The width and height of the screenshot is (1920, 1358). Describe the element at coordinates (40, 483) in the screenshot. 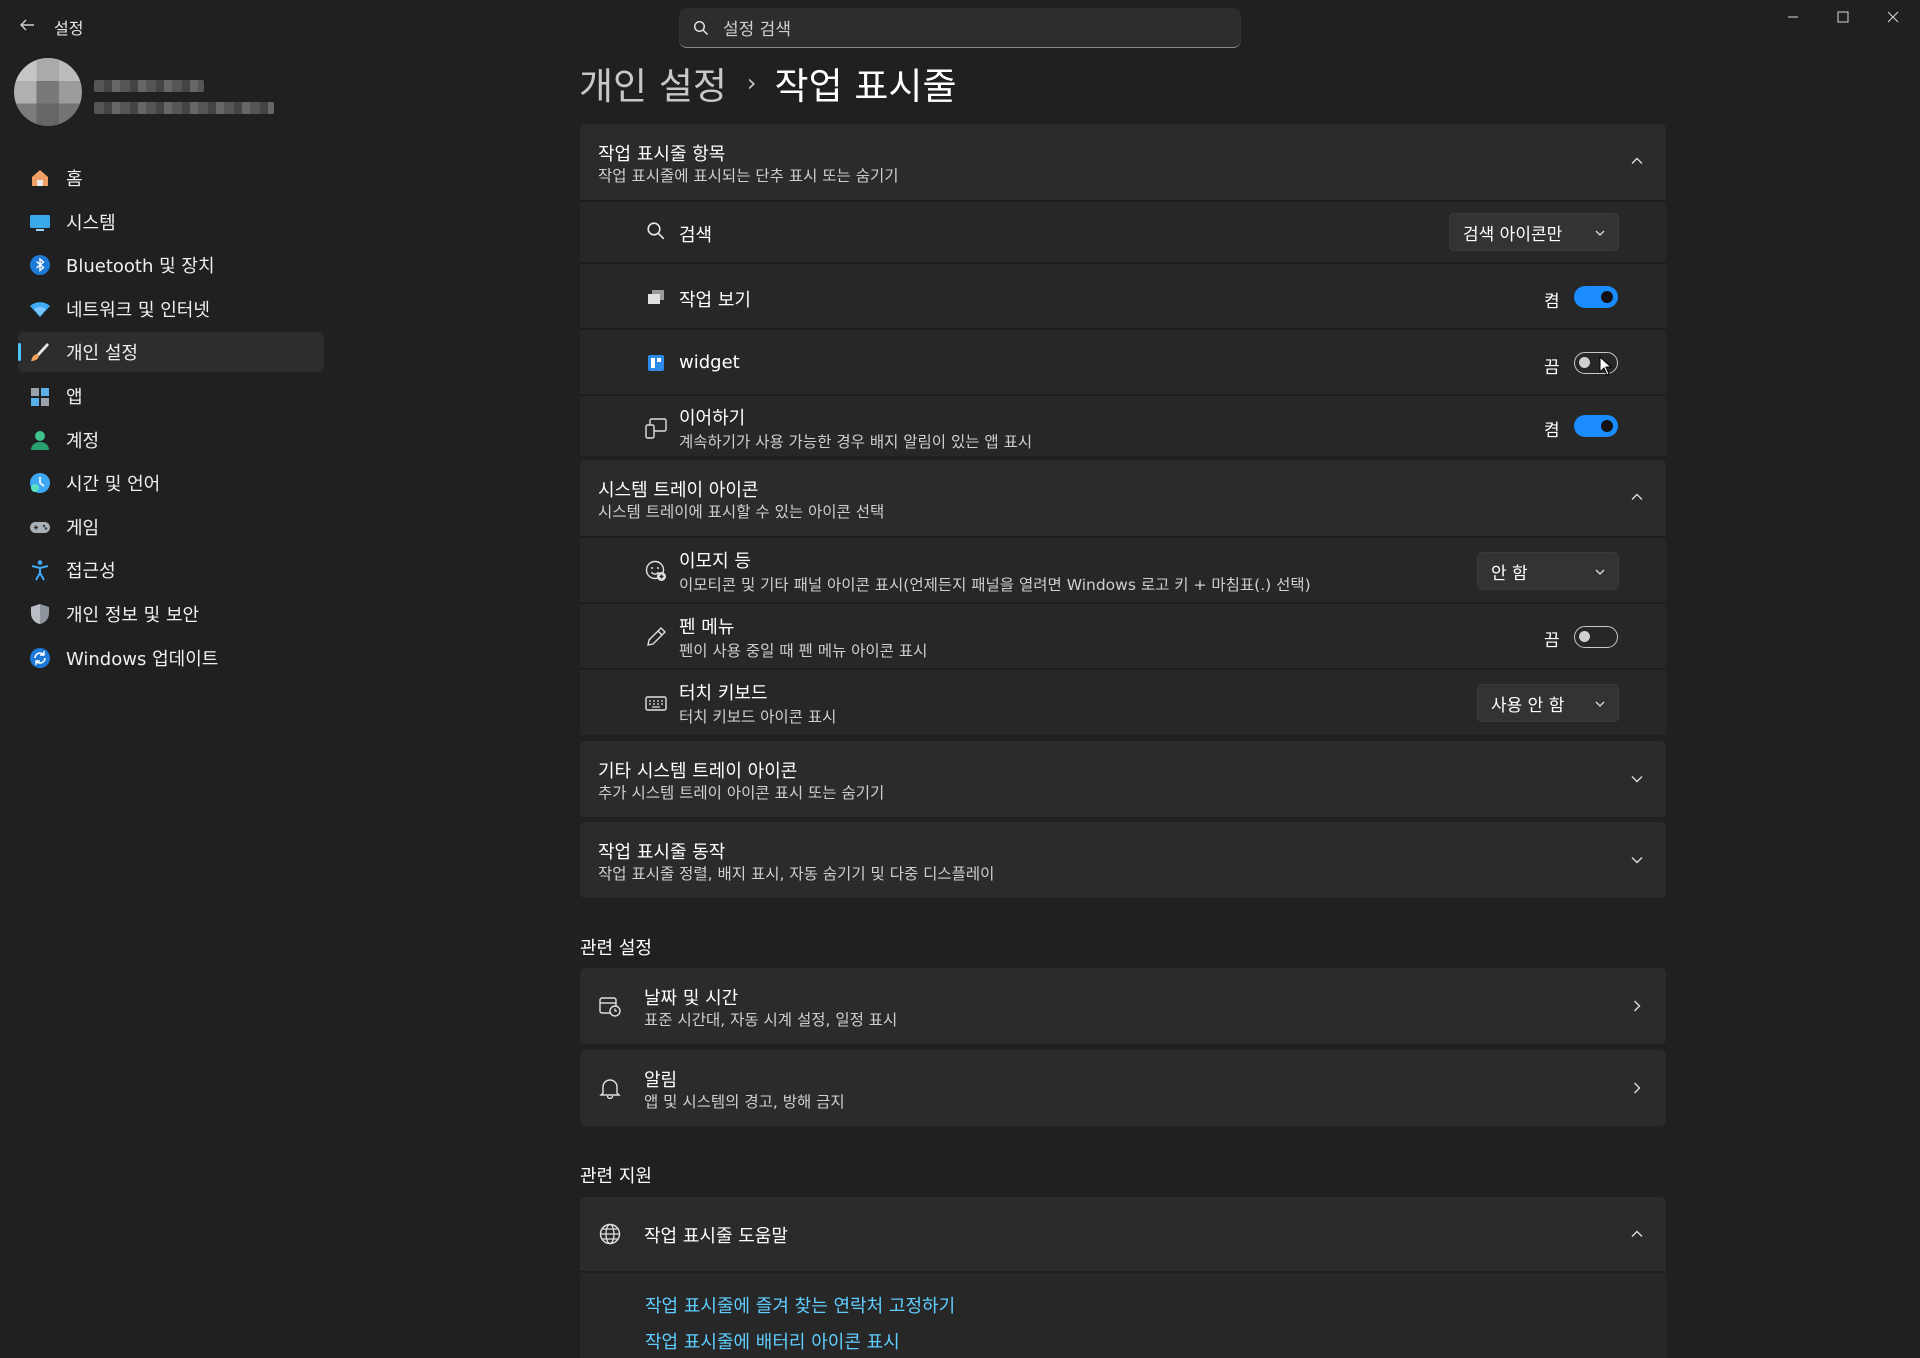

I see `time-language-icon` at that location.